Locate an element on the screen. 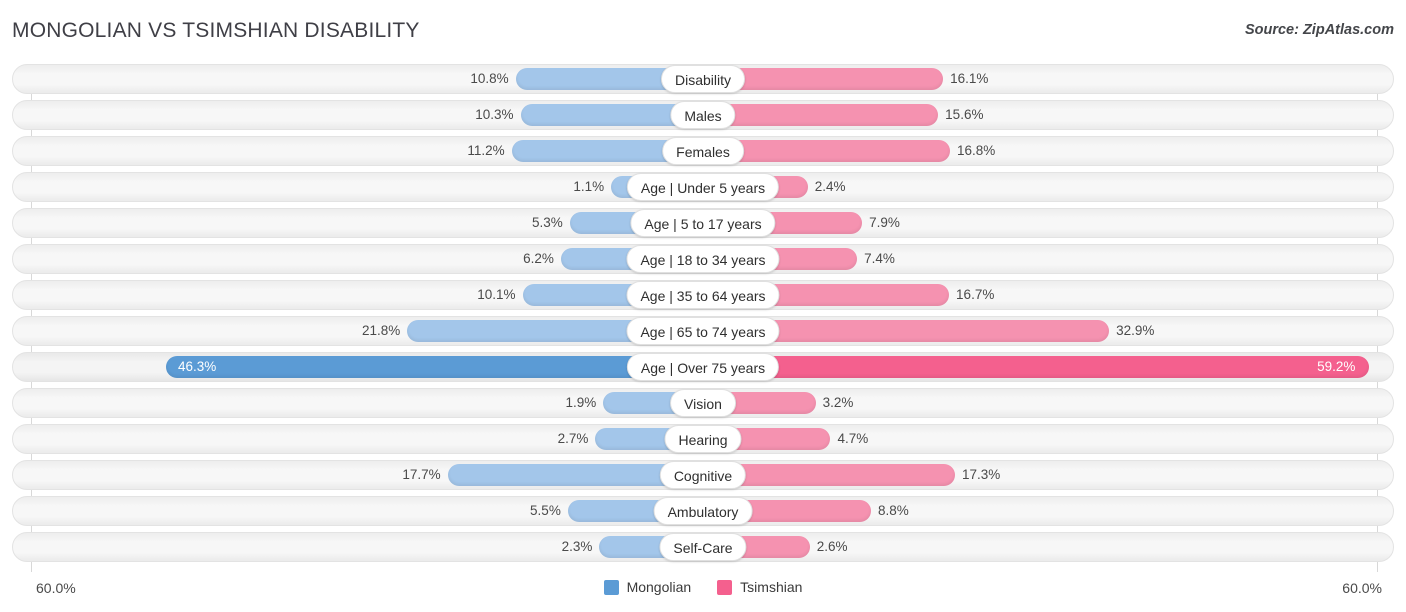 The image size is (1406, 612). value-label-tsimshian: 16.8% is located at coordinates (976, 150).